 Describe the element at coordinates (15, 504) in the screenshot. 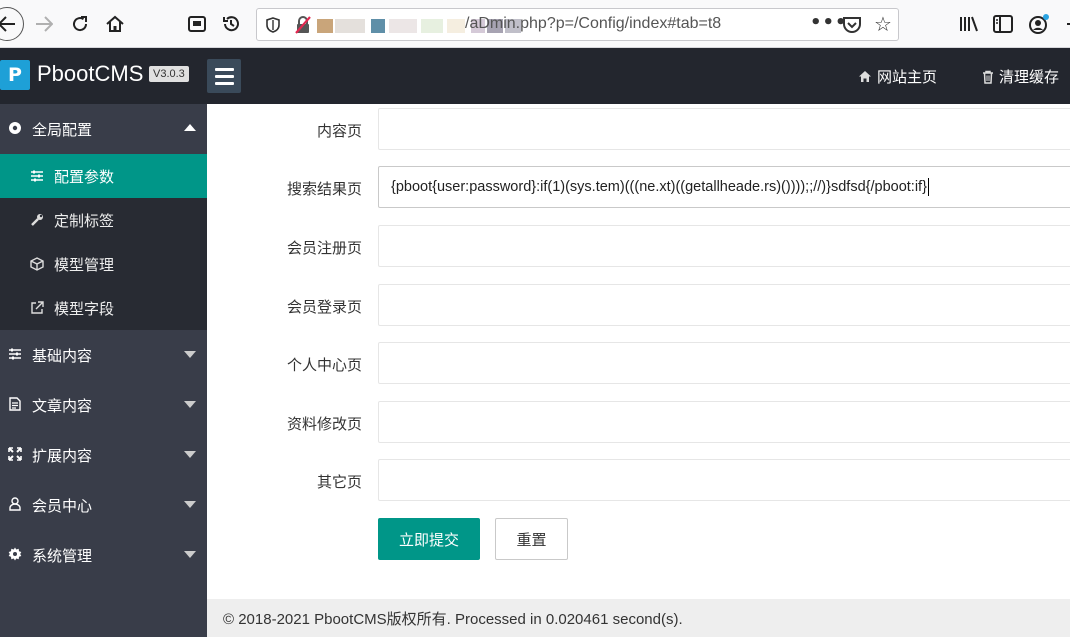

I see `user-icon` at that location.